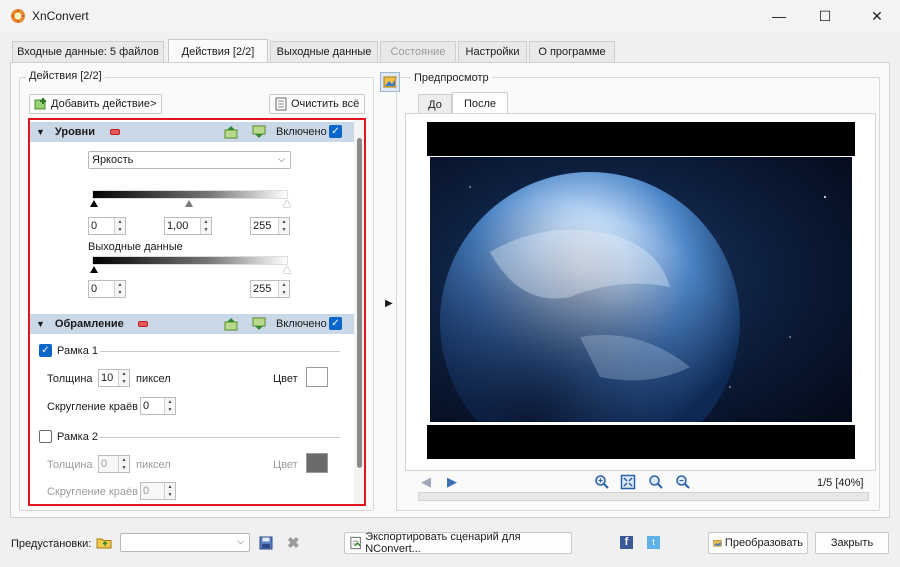 This screenshot has height=567, width=900. What do you see at coordinates (840, 483) in the screenshot?
I see `page-info: 1/5 [40%]` at bounding box center [840, 483].